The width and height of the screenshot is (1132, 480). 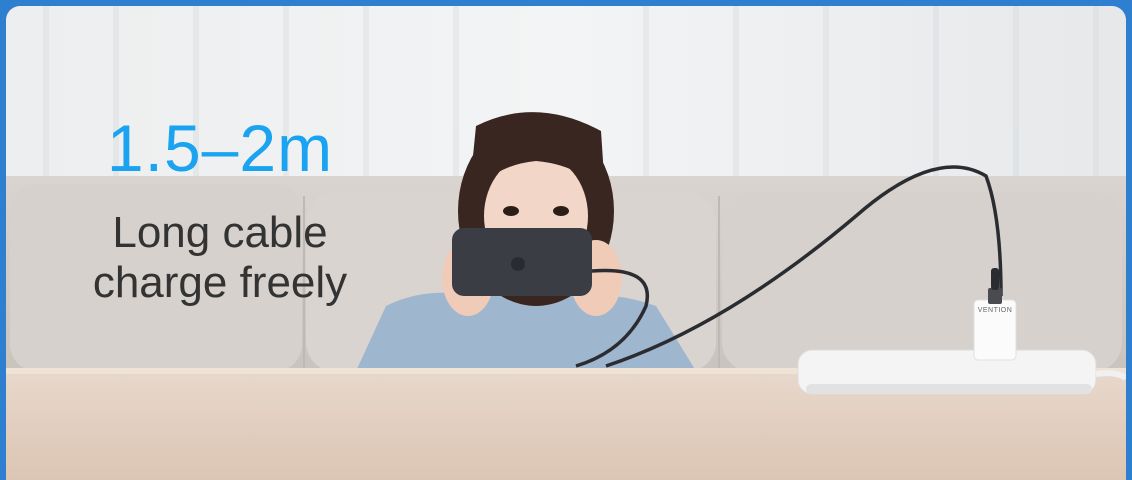 I want to click on cable-length-headline: 1.5–2m, so click(x=220, y=148).